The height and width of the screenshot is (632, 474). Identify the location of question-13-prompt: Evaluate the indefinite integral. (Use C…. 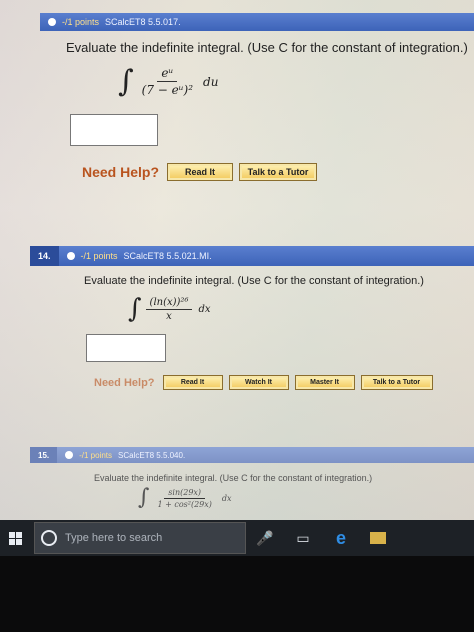
(267, 47).